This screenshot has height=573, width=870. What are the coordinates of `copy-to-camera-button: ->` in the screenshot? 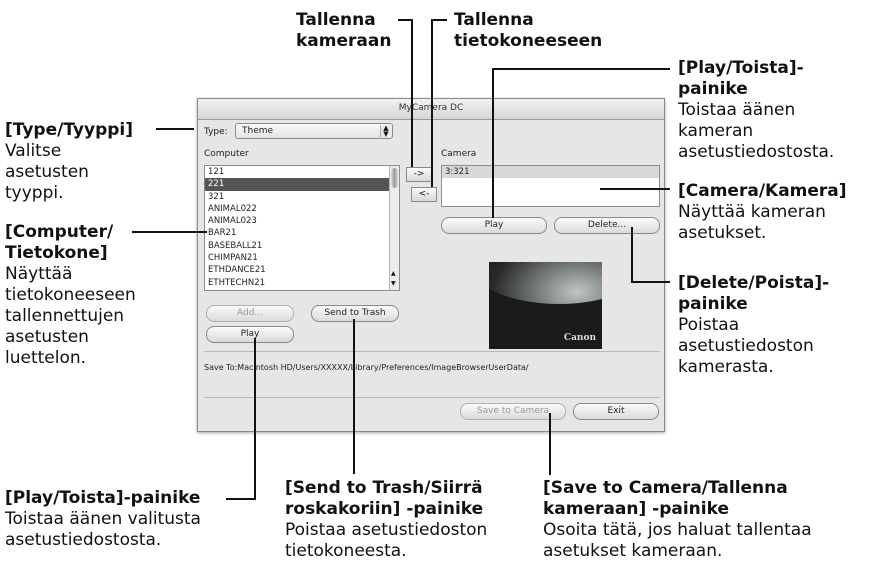 It's located at (419, 174).